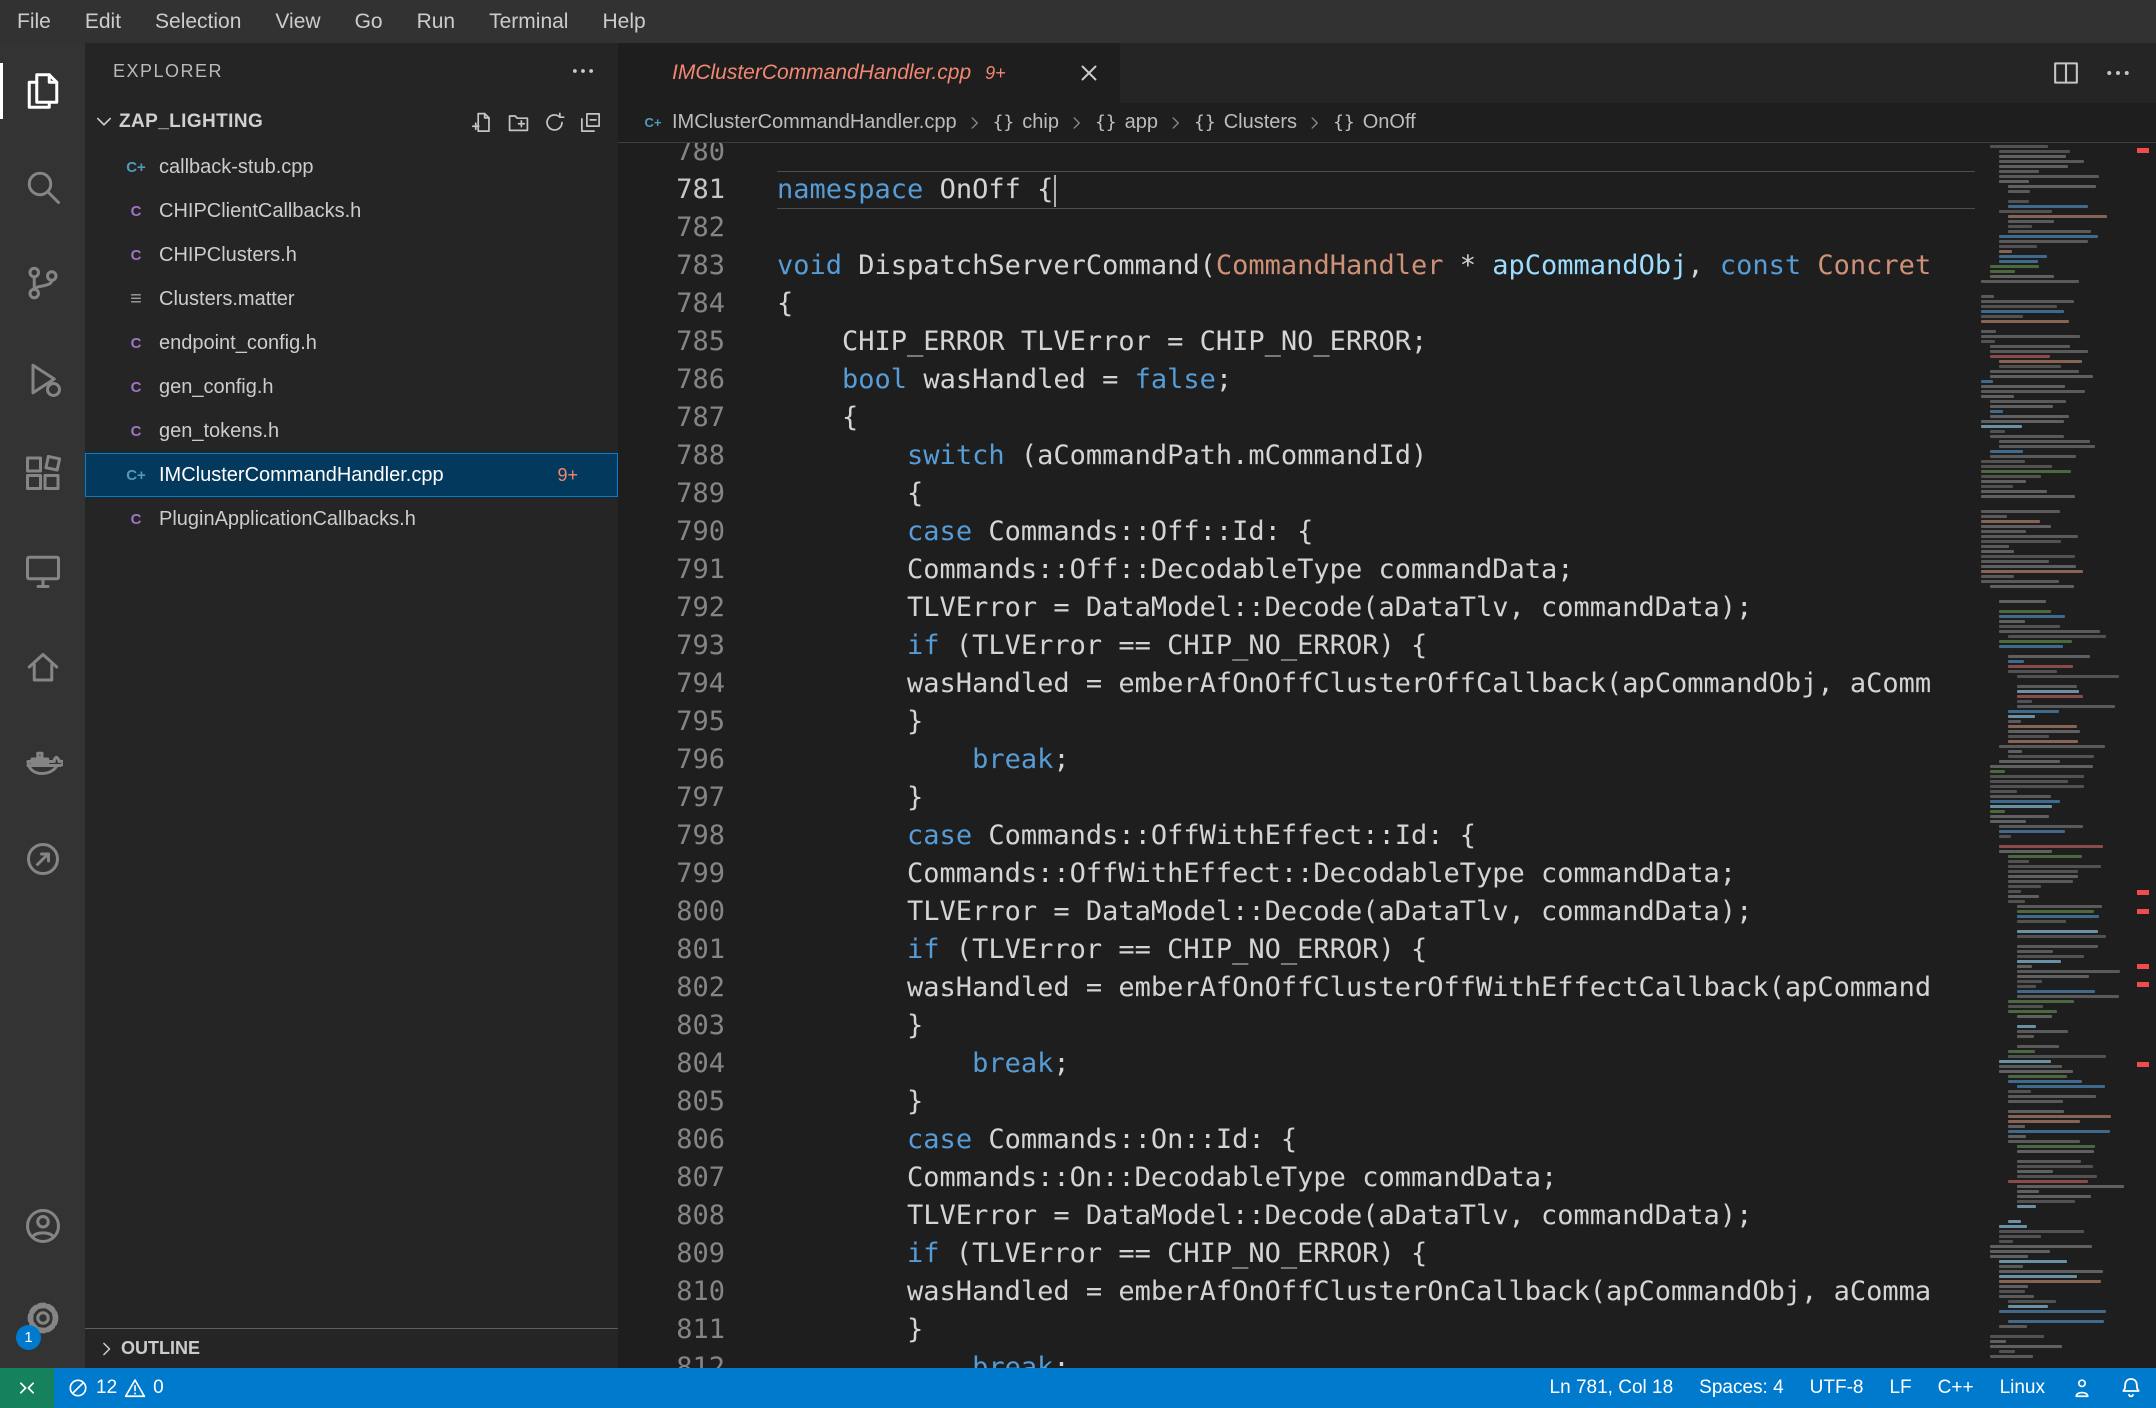  Describe the element at coordinates (482, 122) in the screenshot. I see `new-file-icon` at that location.